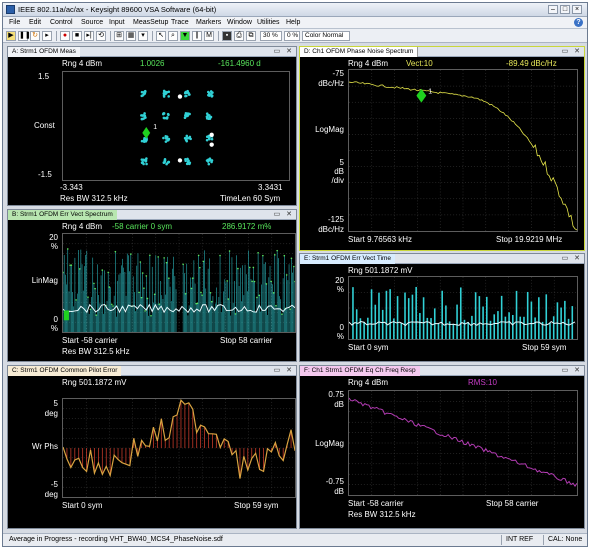 This screenshot has width=590, height=549. What do you see at coordinates (44, 52) in the screenshot?
I see `window-a-tab: A: Strm1 OFDM Meas` at bounding box center [44, 52].